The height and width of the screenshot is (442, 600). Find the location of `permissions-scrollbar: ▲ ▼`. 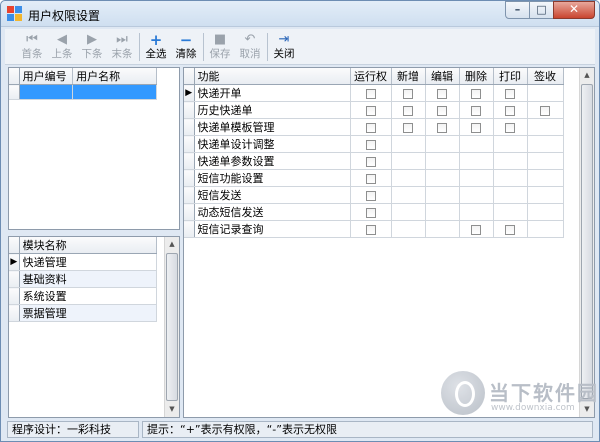

permissions-scrollbar: ▲ ▼ is located at coordinates (586, 242).